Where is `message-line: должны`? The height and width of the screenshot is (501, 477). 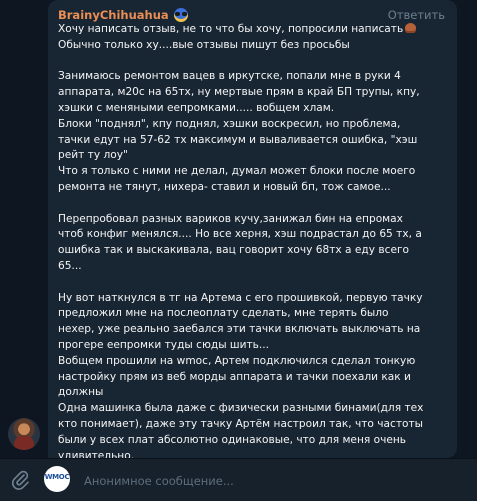 message-line: должны is located at coordinates (81, 392).